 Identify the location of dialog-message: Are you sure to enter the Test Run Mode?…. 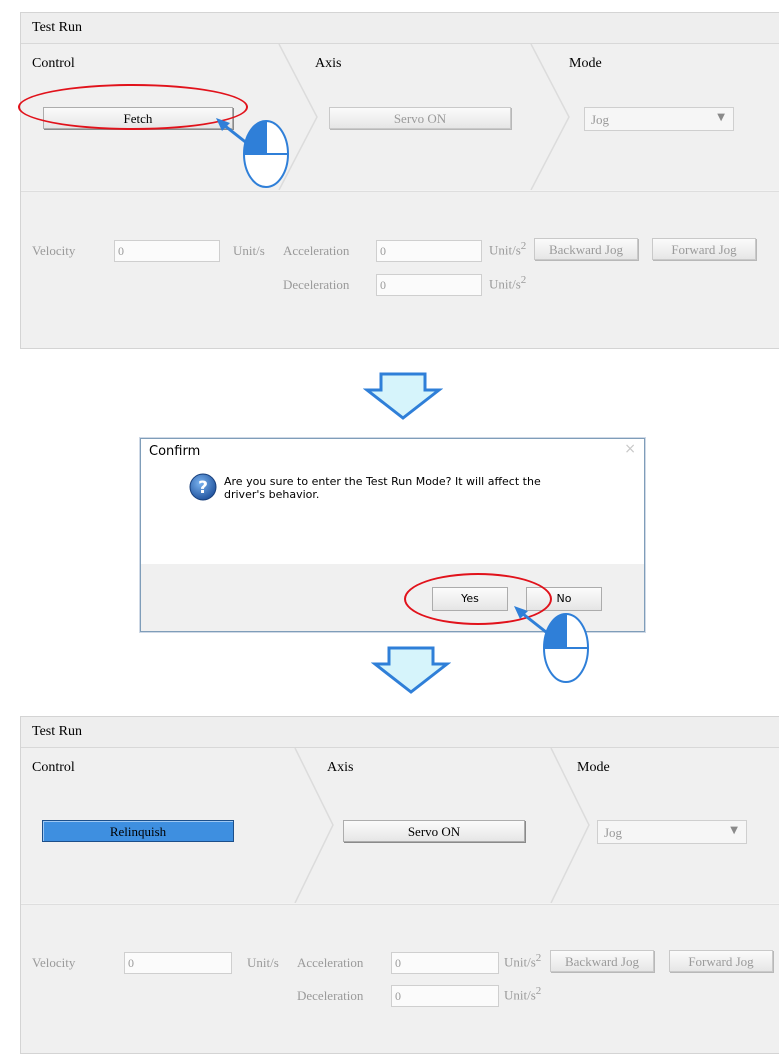
(424, 488).